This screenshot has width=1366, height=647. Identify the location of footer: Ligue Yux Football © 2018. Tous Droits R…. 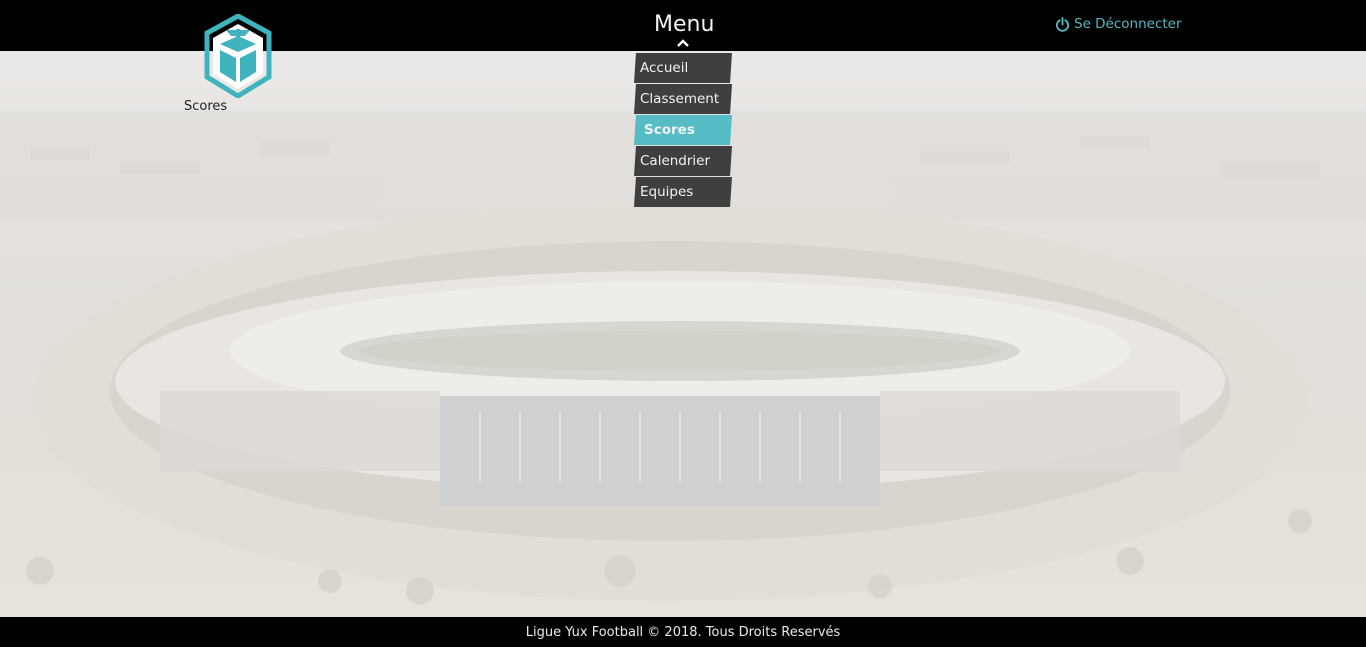
(683, 632).